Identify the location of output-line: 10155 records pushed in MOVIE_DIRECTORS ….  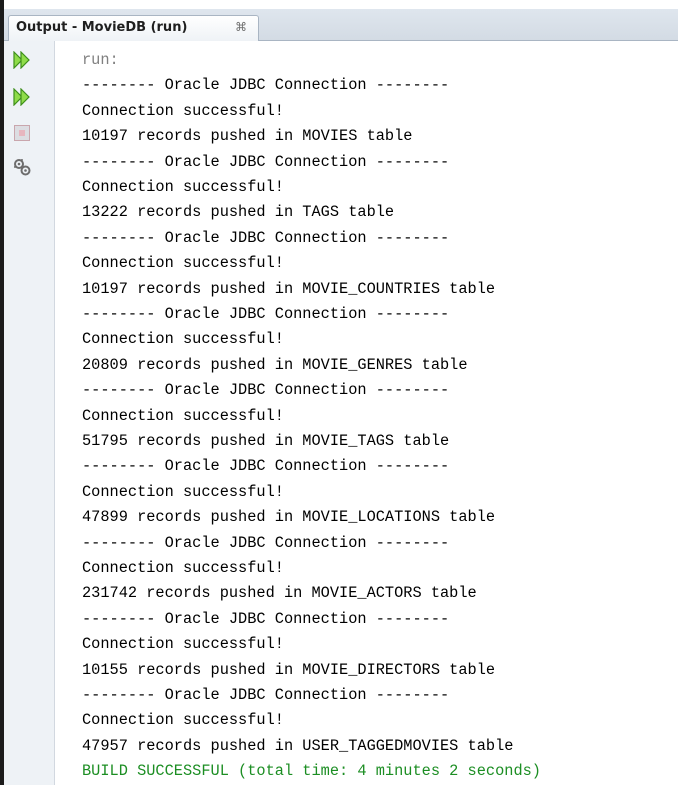
(289, 669).